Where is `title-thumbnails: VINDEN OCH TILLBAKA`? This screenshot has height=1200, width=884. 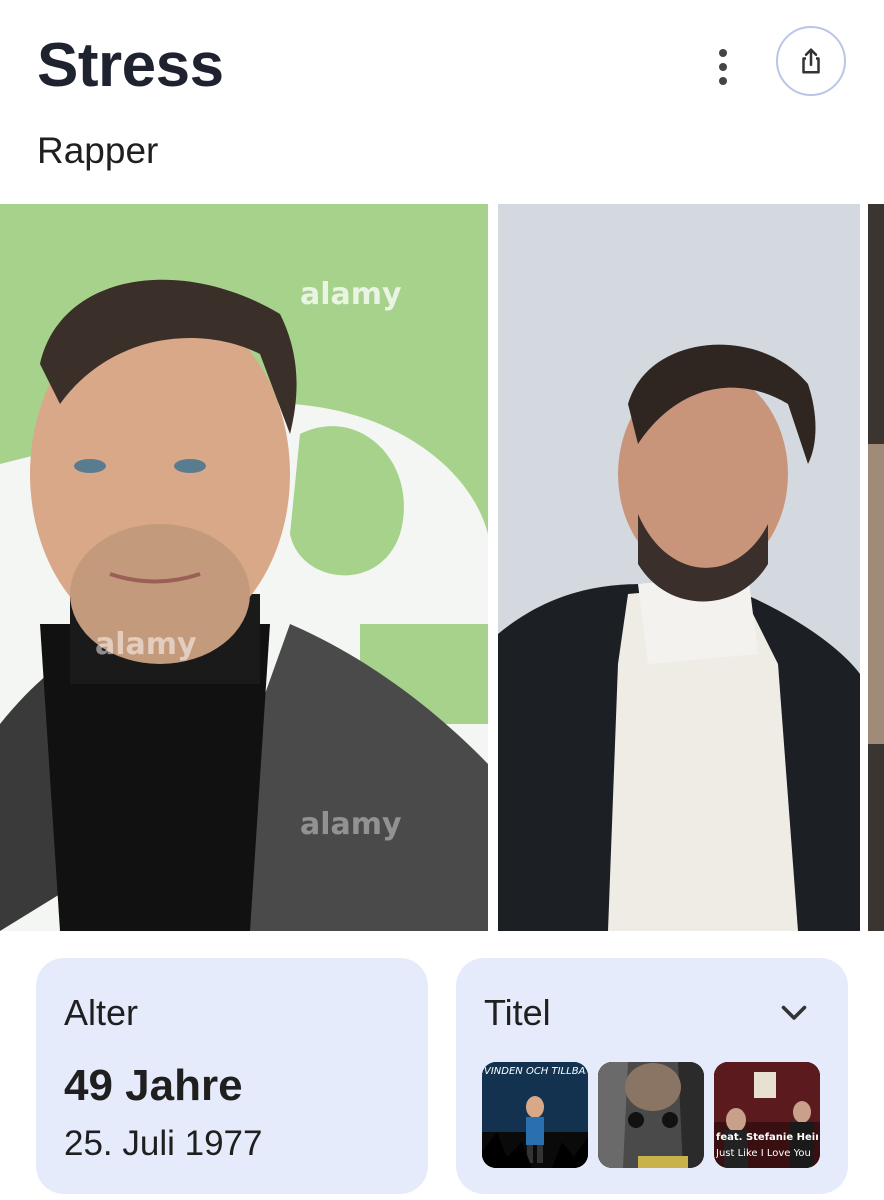 title-thumbnails: VINDEN OCH TILLBAKA is located at coordinates (651, 1115).